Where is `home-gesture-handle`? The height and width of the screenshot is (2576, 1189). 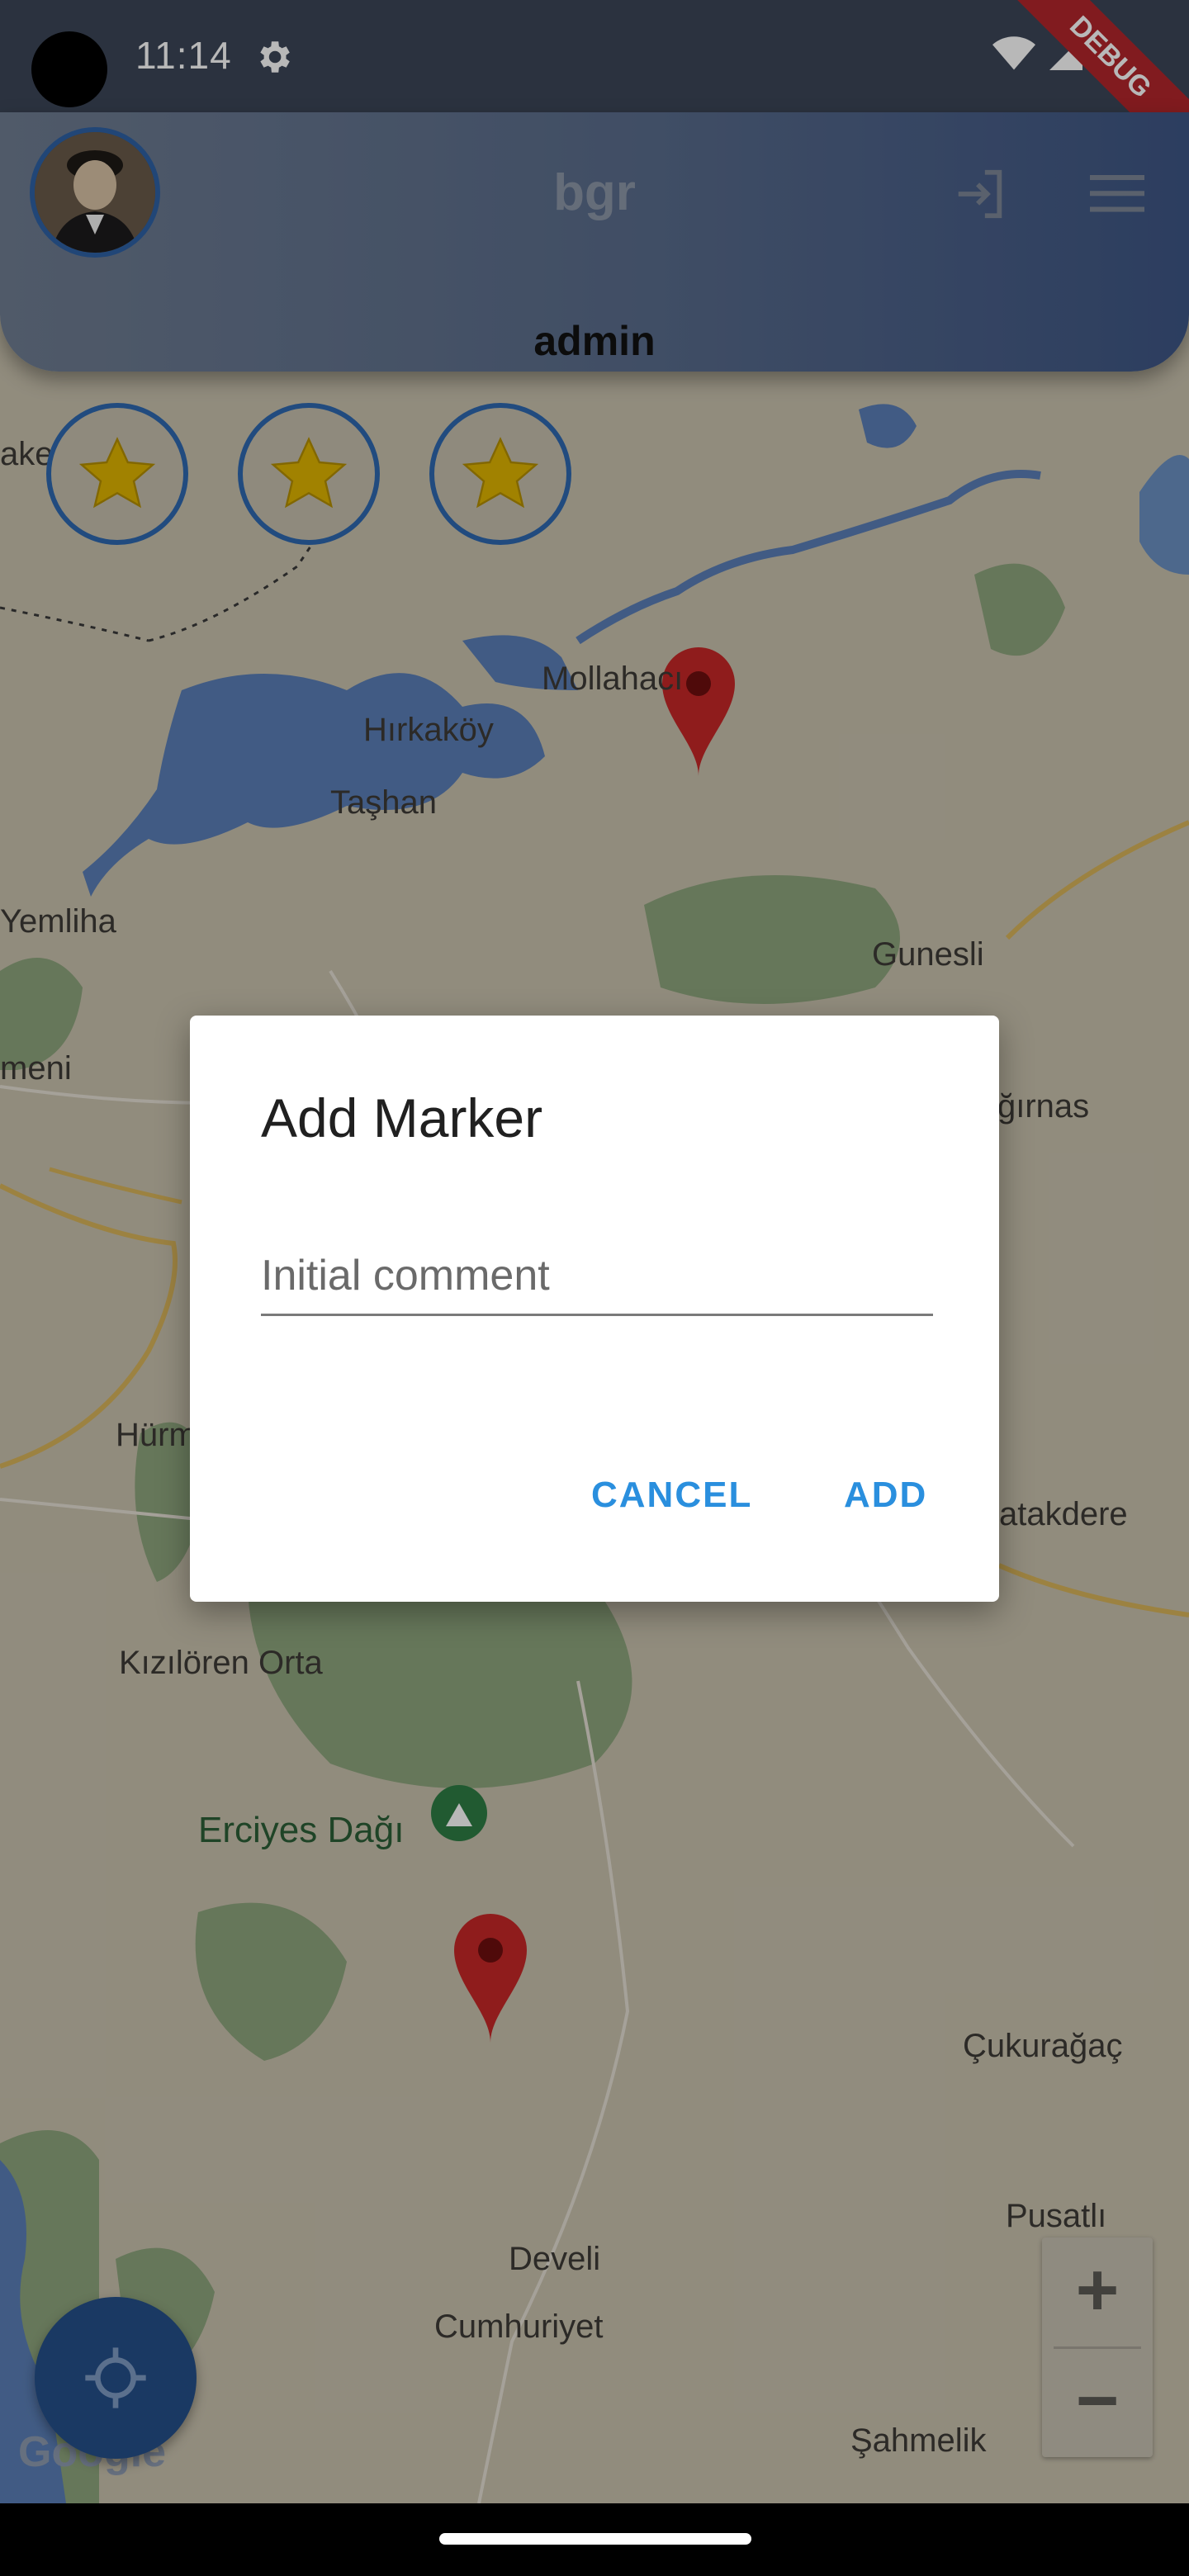 home-gesture-handle is located at coordinates (595, 2539).